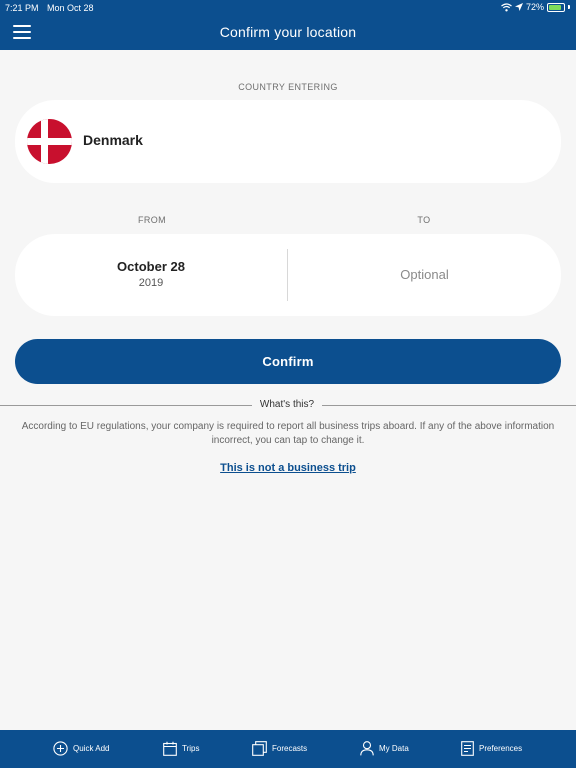 The height and width of the screenshot is (768, 576). I want to click on whats-this-label: What's this?, so click(287, 404).